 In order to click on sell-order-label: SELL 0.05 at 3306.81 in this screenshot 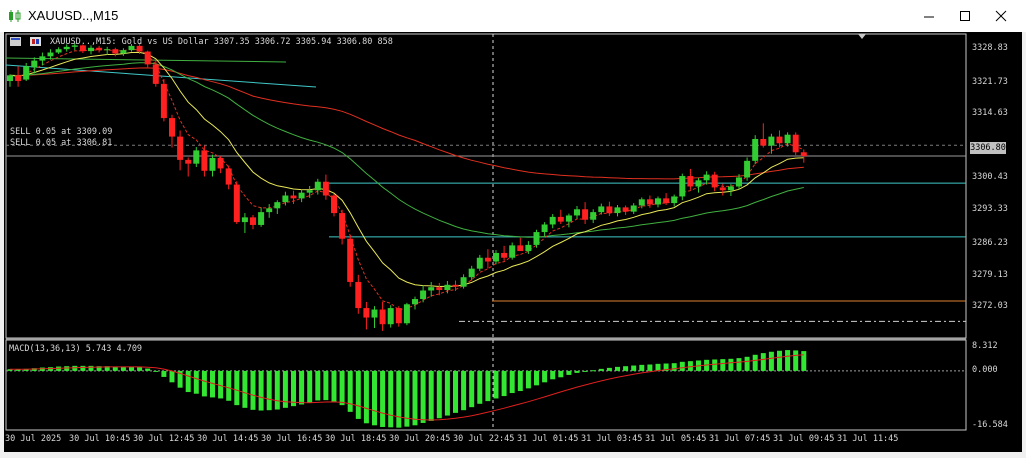, I will do `click(61, 143)`.